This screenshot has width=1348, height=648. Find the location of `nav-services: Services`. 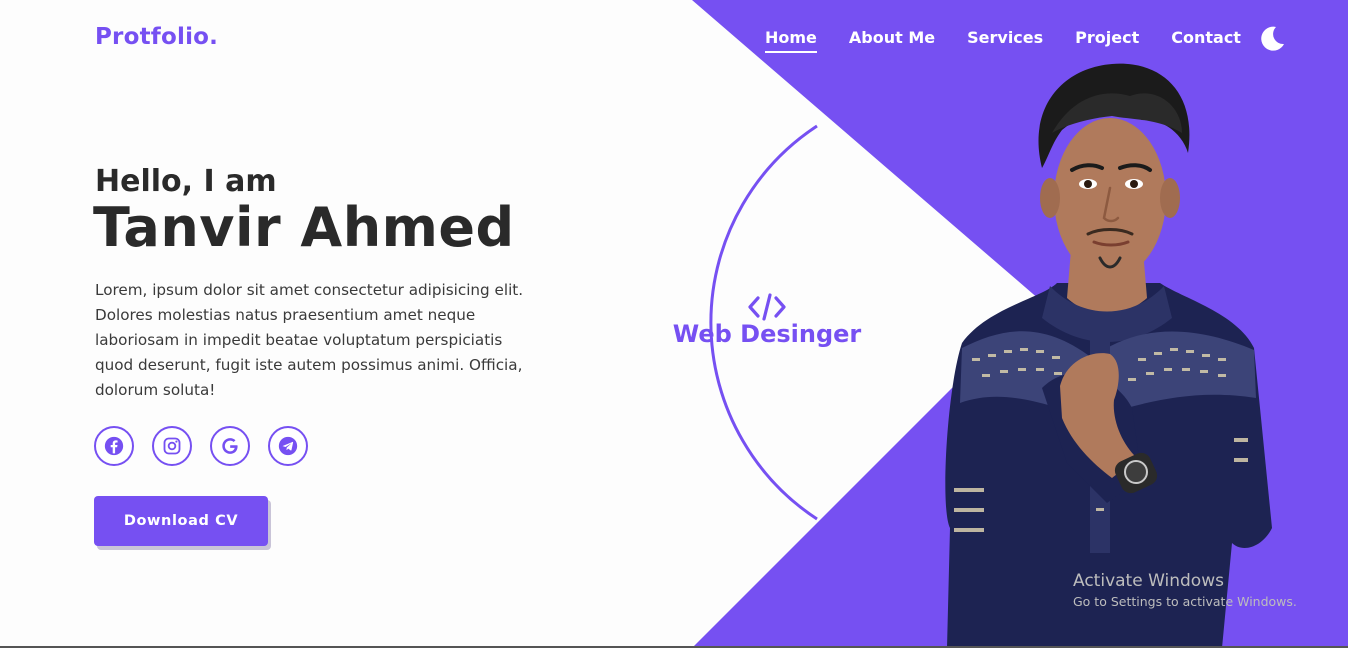

nav-services: Services is located at coordinates (1005, 40).